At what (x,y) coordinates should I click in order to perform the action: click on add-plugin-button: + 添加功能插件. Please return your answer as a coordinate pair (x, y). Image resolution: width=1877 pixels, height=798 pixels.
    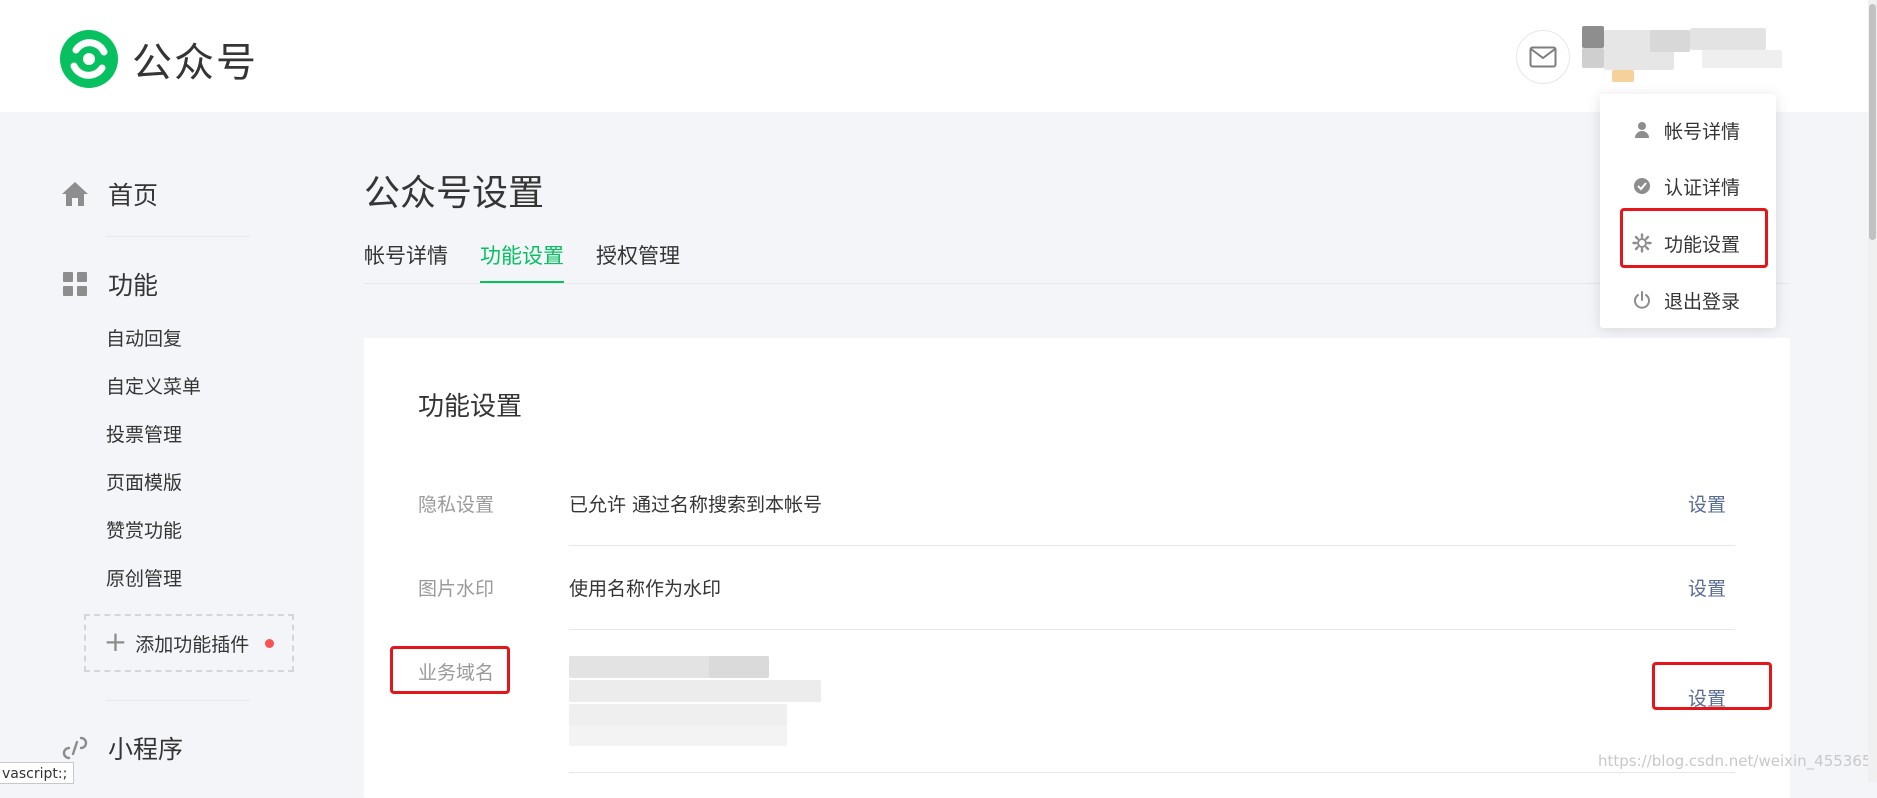
    Looking at the image, I should click on (189, 643).